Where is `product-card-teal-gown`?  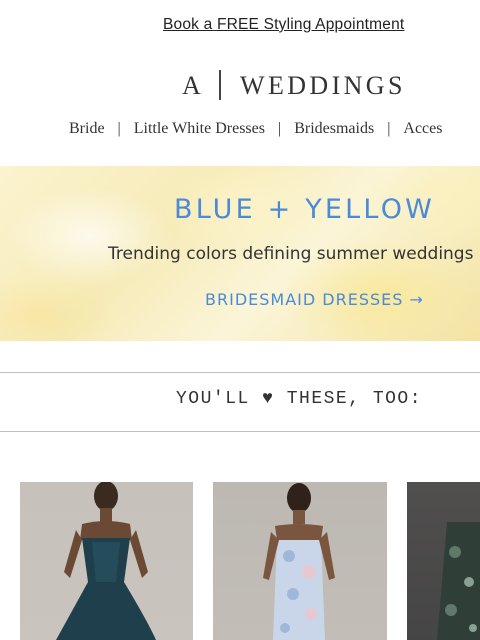
product-card-teal-gown is located at coordinates (106, 561).